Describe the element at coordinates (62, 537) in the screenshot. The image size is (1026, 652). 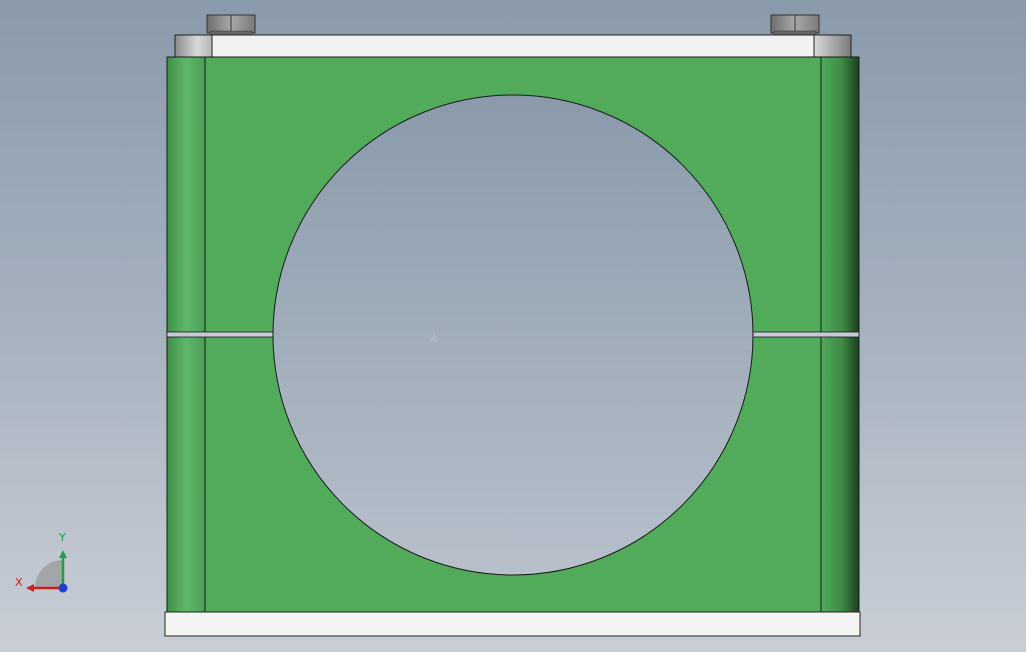
I see `y-axis-label: Y` at that location.